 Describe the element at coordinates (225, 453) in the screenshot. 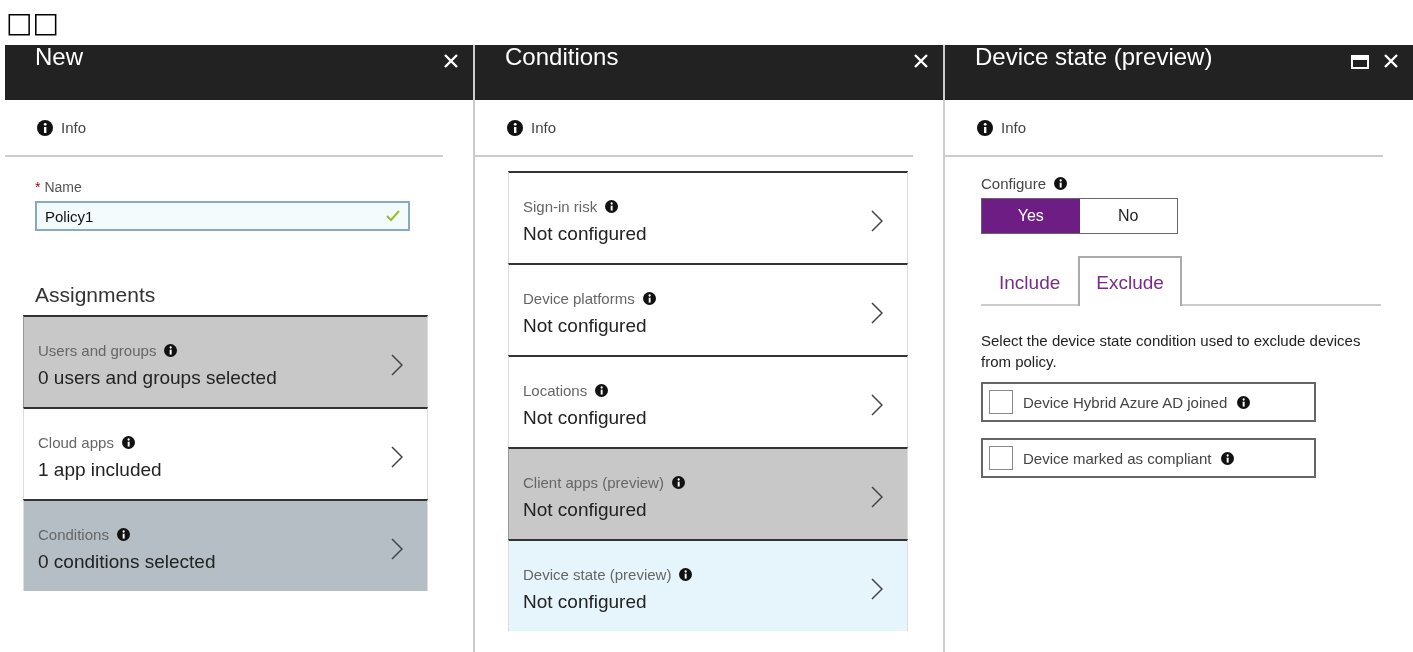

I see `menu-item: Cloud apps 1 app included` at that location.